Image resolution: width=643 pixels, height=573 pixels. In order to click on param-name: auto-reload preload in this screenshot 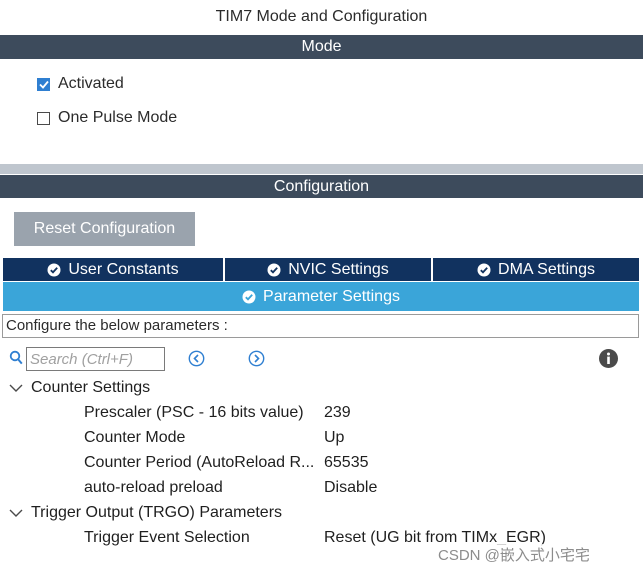, I will do `click(153, 487)`.